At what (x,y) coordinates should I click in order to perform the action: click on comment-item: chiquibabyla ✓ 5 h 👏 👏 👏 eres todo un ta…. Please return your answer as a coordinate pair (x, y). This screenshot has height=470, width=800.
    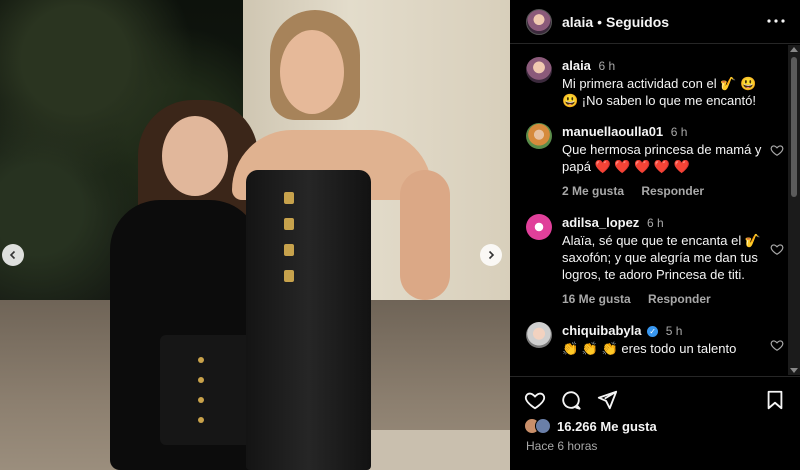
    Looking at the image, I should click on (657, 339).